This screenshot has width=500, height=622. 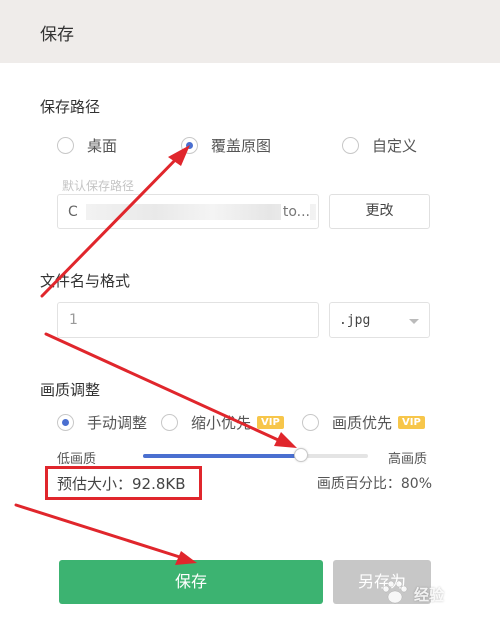 I want to click on radio-quality-priority: 画质优先 VIP, so click(x=363, y=422).